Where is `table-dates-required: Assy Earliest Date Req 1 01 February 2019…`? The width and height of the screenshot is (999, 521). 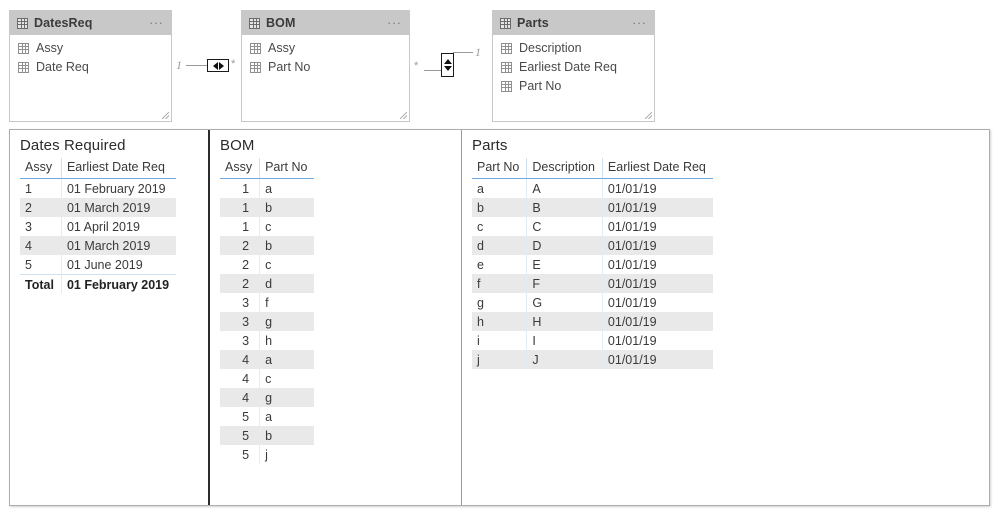 table-dates-required: Assy Earliest Date Req 1 01 February 2019… is located at coordinates (98, 226).